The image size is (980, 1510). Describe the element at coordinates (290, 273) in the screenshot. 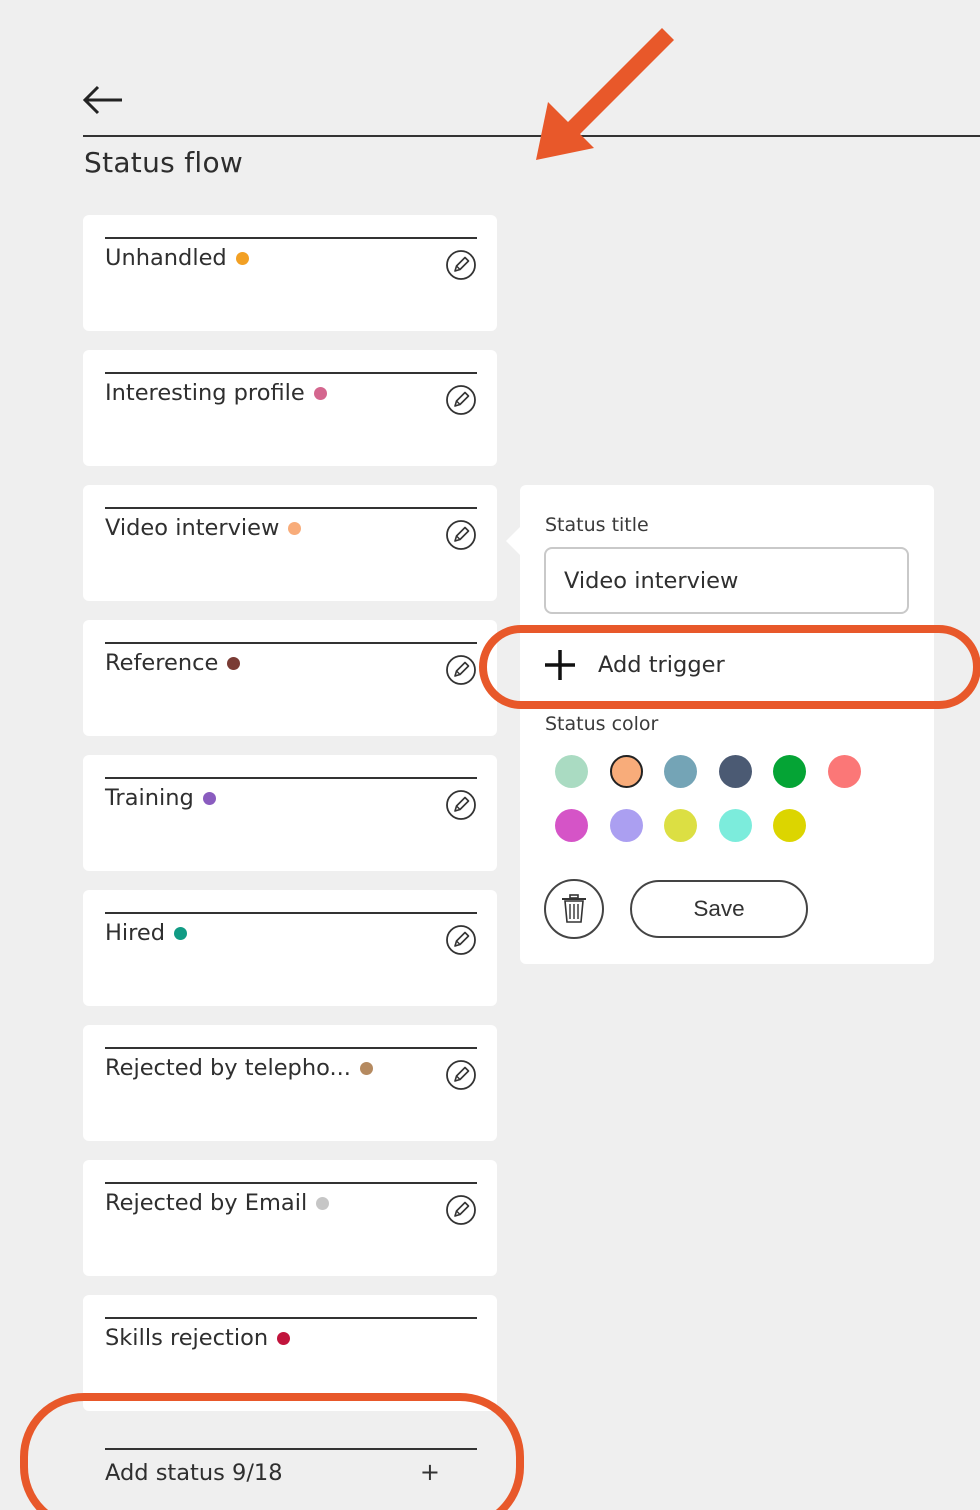

I see `status-card: Unhandled` at that location.